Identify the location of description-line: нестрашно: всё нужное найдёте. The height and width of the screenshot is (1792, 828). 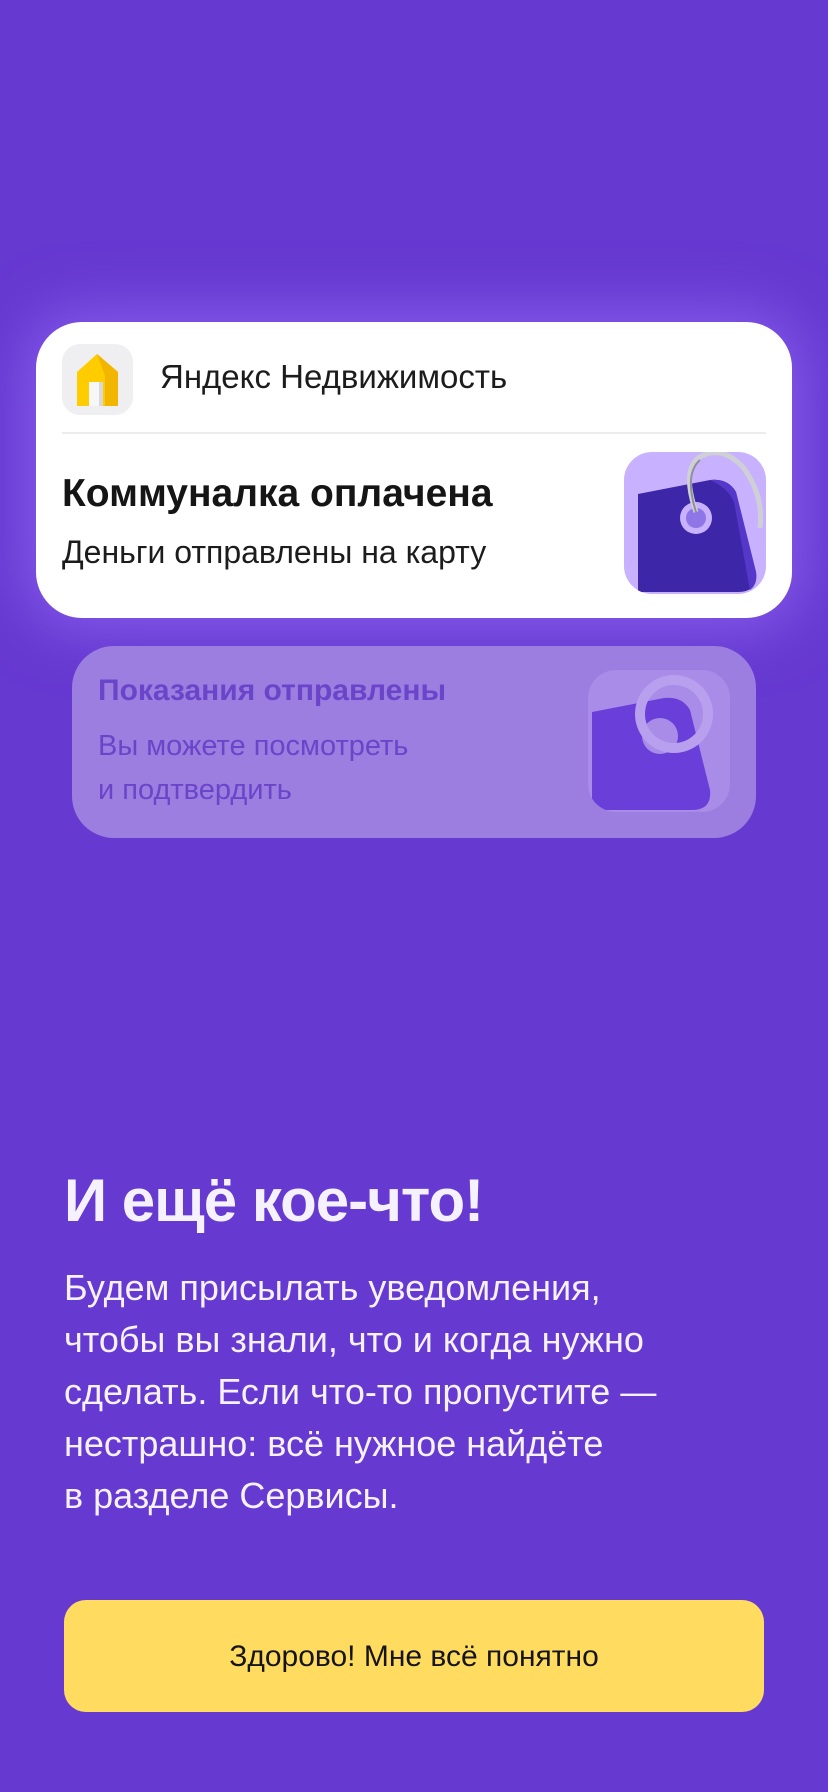
(334, 1443).